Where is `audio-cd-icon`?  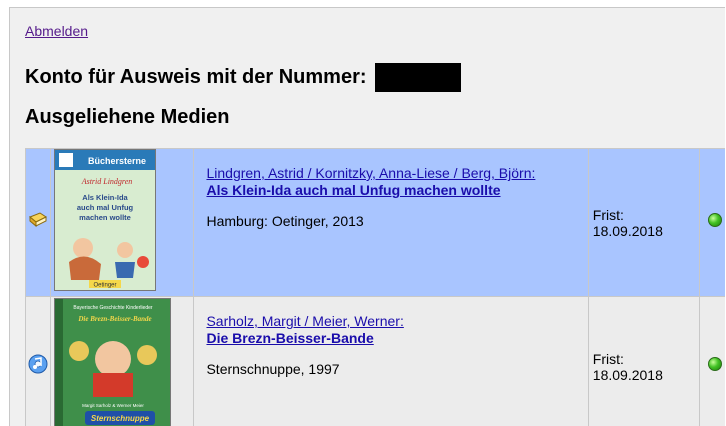 audio-cd-icon is located at coordinates (38, 364).